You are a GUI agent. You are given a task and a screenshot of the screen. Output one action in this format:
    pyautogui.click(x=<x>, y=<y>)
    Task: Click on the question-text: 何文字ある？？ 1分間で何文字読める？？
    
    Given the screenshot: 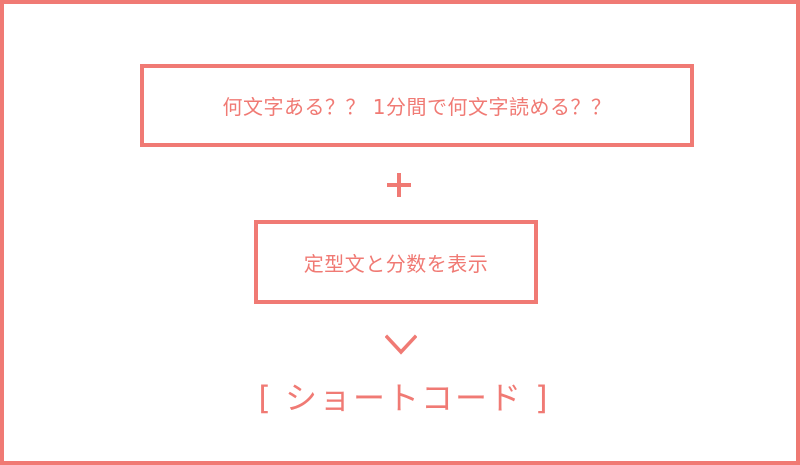 What is the action you would take?
    pyautogui.click(x=417, y=107)
    